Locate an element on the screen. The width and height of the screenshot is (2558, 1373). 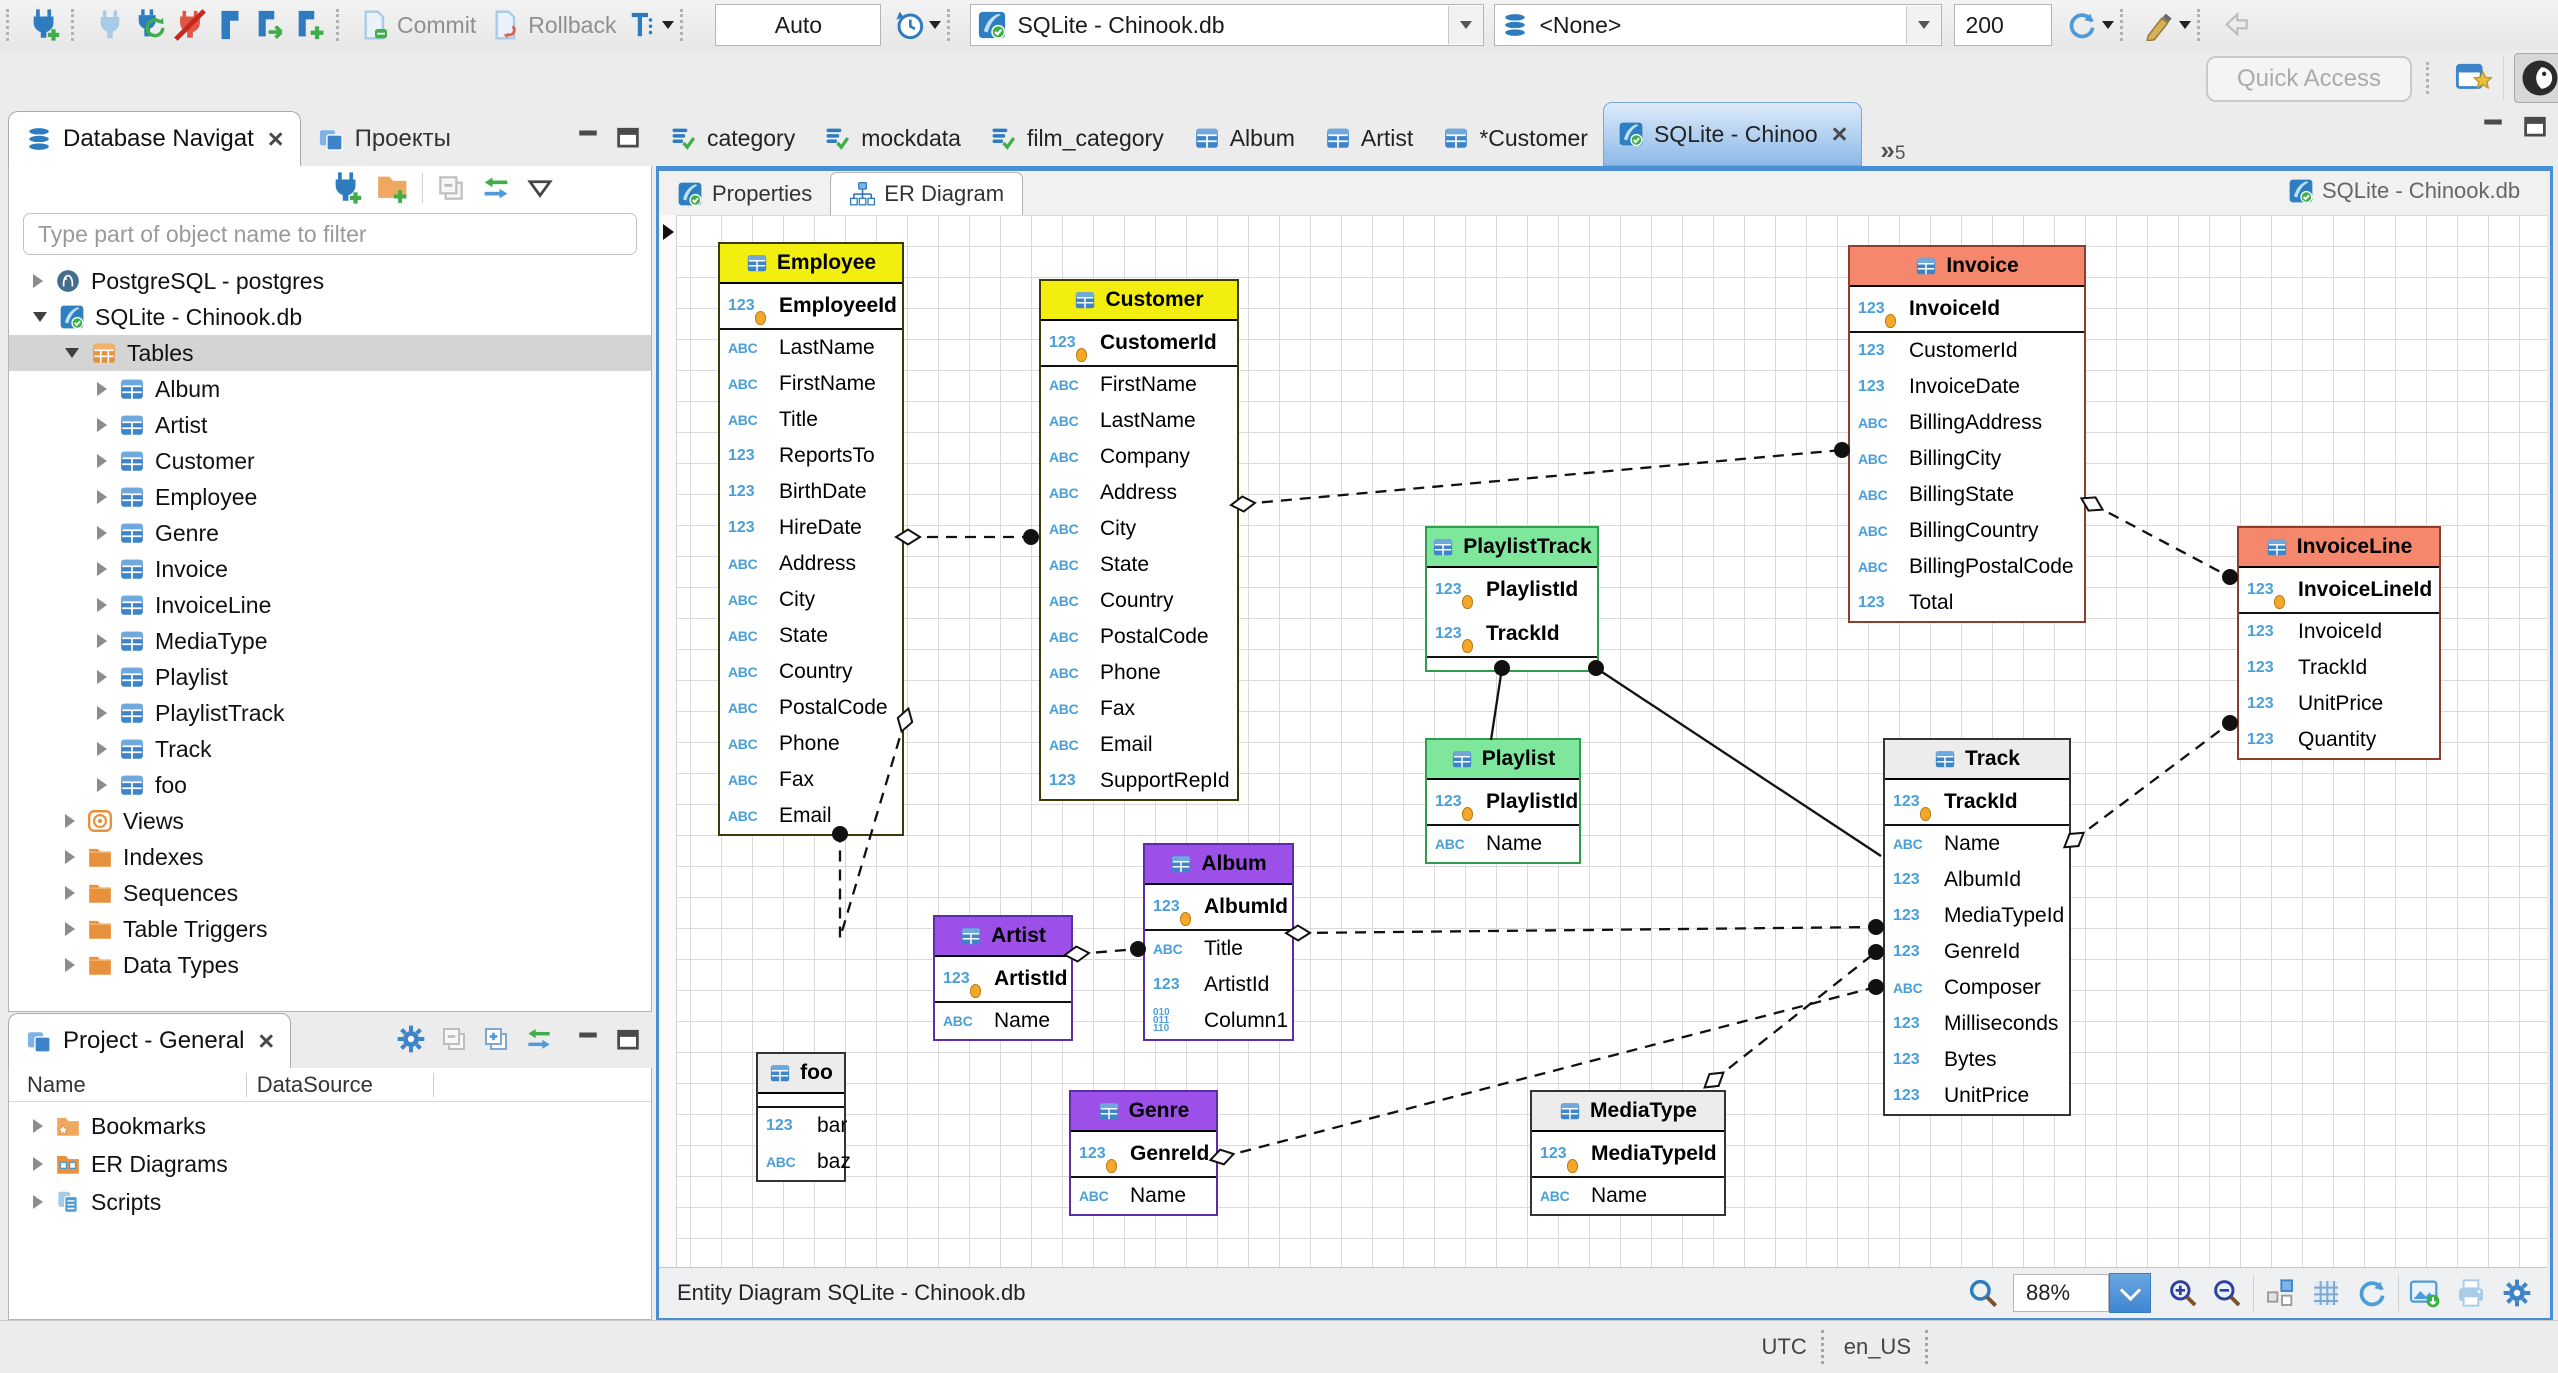
entity-column: 123 ReportsTo is located at coordinates (811, 456).